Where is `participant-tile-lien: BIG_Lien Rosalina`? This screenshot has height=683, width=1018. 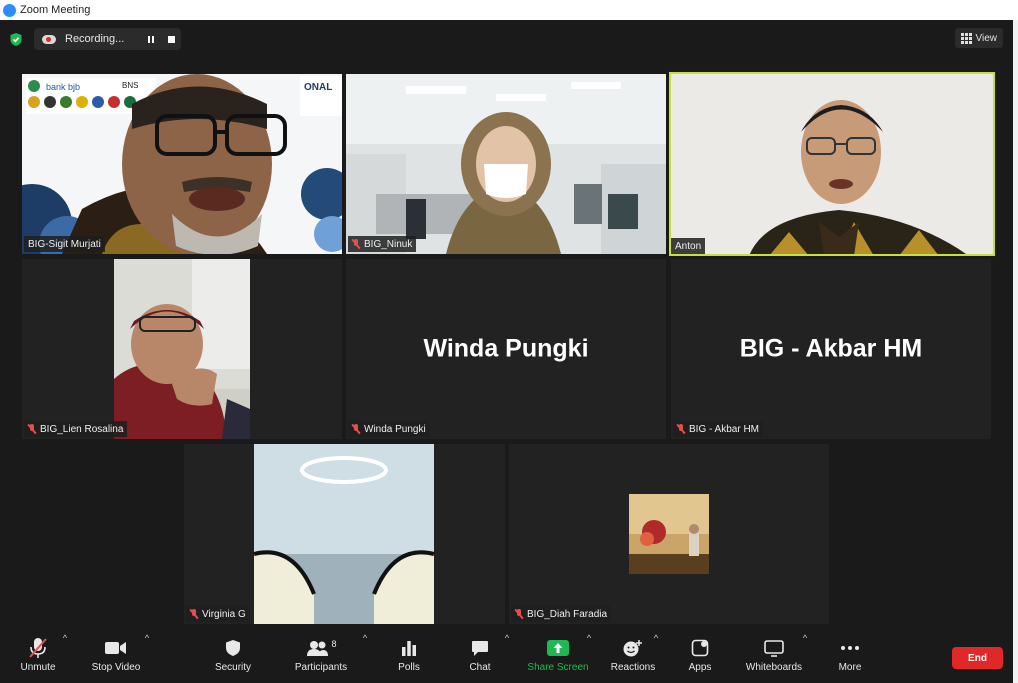
participant-tile-lien: BIG_Lien Rosalina is located at coordinates (182, 349).